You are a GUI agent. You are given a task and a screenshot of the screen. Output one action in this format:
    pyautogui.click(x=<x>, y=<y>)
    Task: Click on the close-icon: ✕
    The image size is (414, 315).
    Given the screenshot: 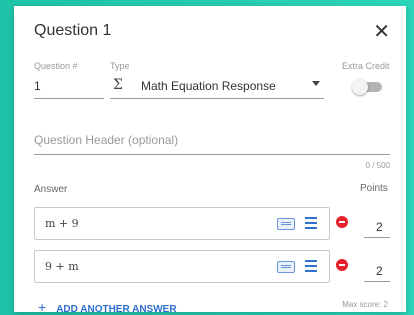 What is the action you would take?
    pyautogui.click(x=381, y=31)
    